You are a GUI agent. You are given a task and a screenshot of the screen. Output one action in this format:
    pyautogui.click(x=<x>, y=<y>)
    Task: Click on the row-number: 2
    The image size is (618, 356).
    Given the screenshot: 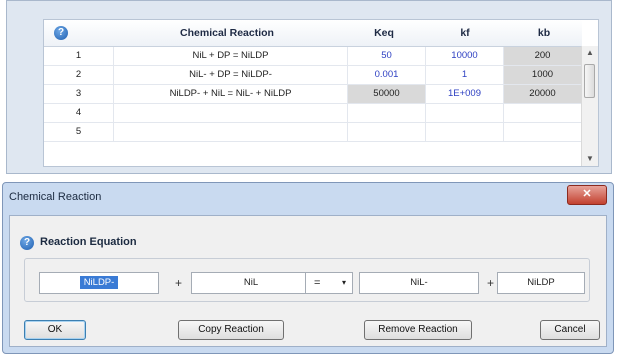 What is the action you would take?
    pyautogui.click(x=79, y=75)
    